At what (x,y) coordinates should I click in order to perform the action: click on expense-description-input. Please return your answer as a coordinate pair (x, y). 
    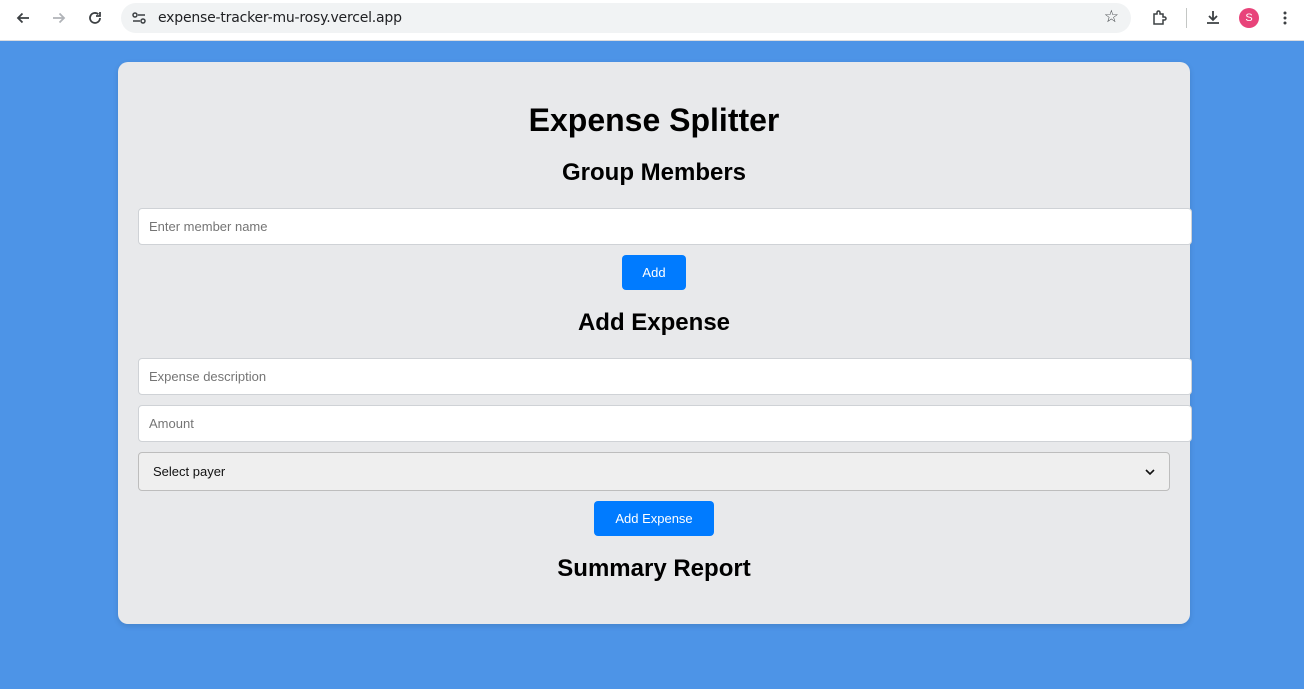
    Looking at the image, I should click on (665, 376).